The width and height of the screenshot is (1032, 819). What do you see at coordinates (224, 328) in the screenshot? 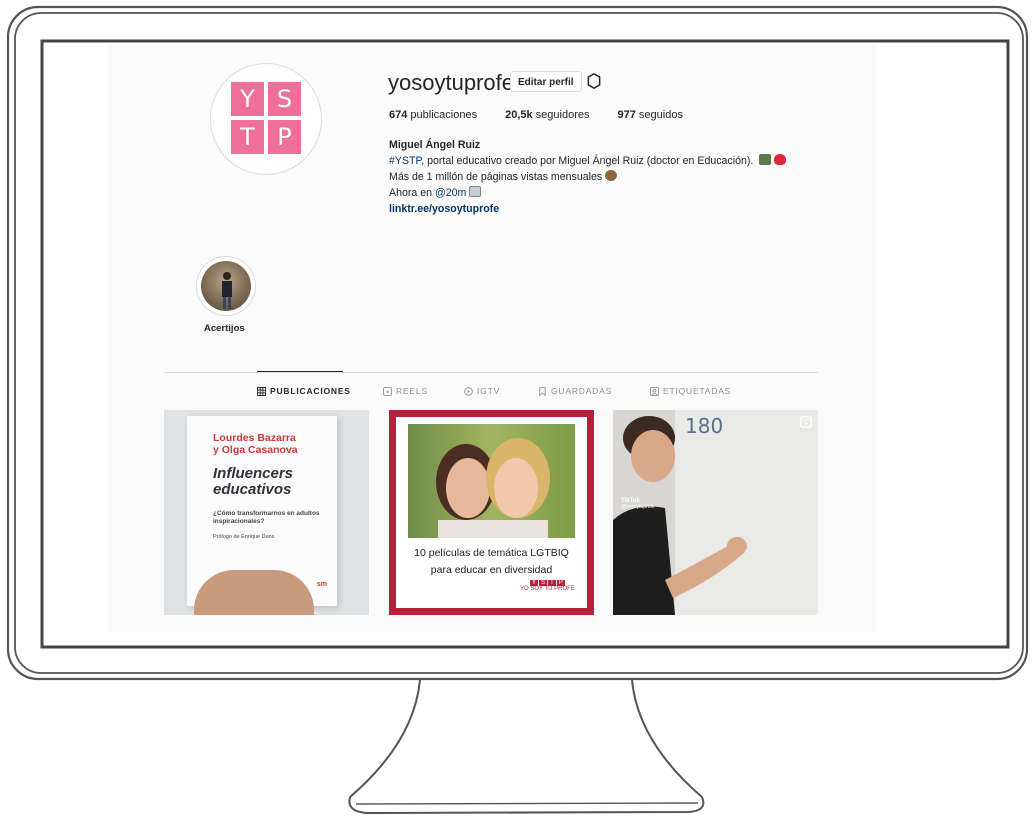
I see `highlight-label: Acertijos` at bounding box center [224, 328].